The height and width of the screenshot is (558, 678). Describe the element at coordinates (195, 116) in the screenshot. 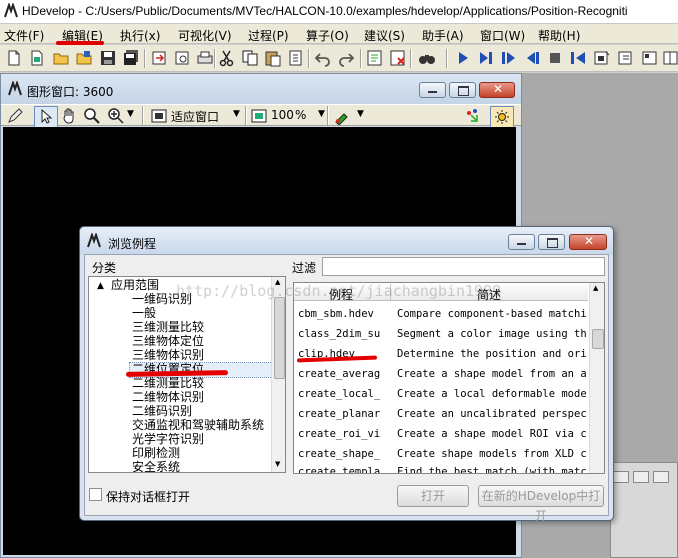

I see `fit-window-label: 适应窗口` at that location.